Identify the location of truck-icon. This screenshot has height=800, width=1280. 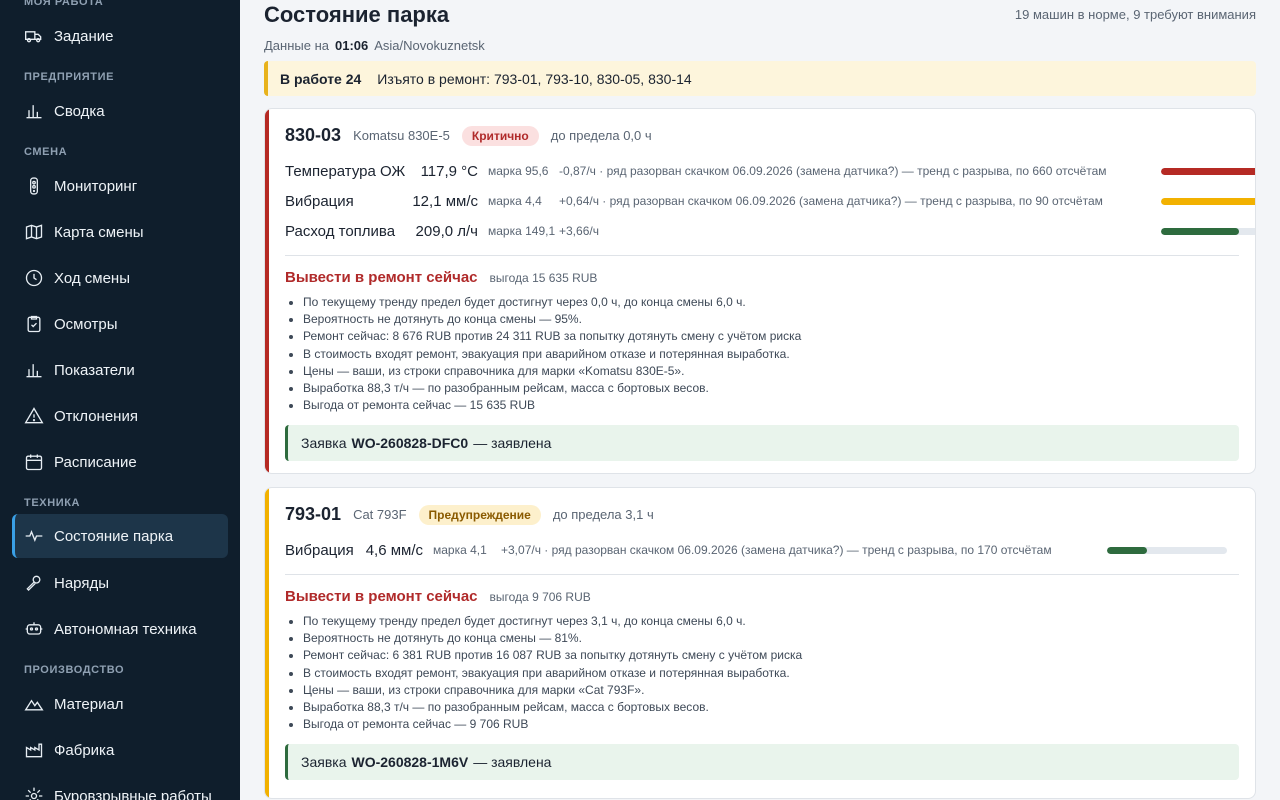
(33, 37).